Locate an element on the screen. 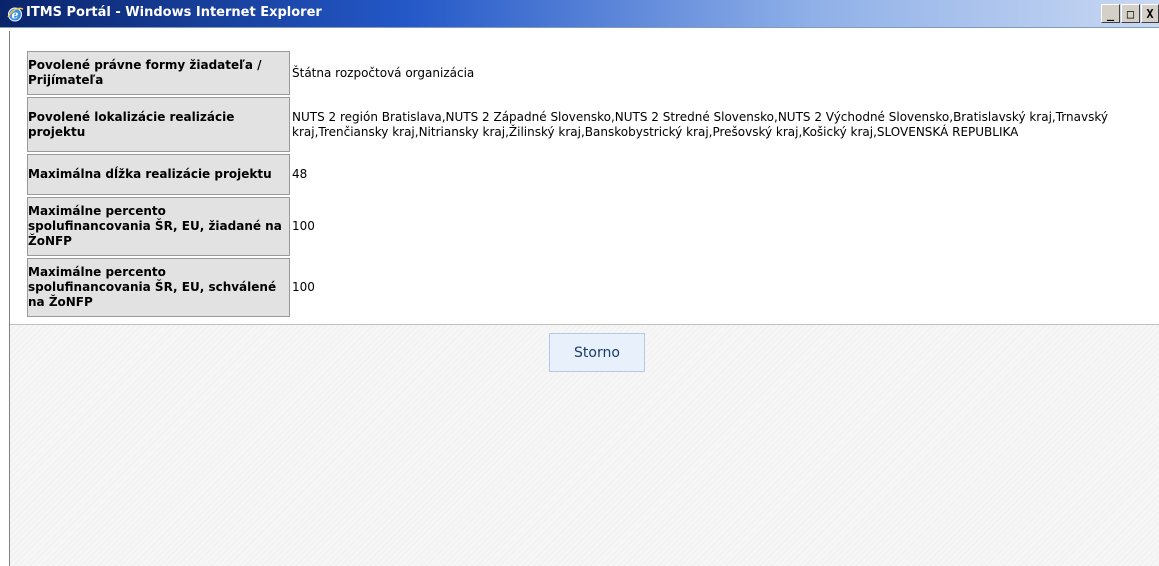 This screenshot has width=1159, height=566. property-label: Povolené lokalizácie realizácie projektu is located at coordinates (158, 124).